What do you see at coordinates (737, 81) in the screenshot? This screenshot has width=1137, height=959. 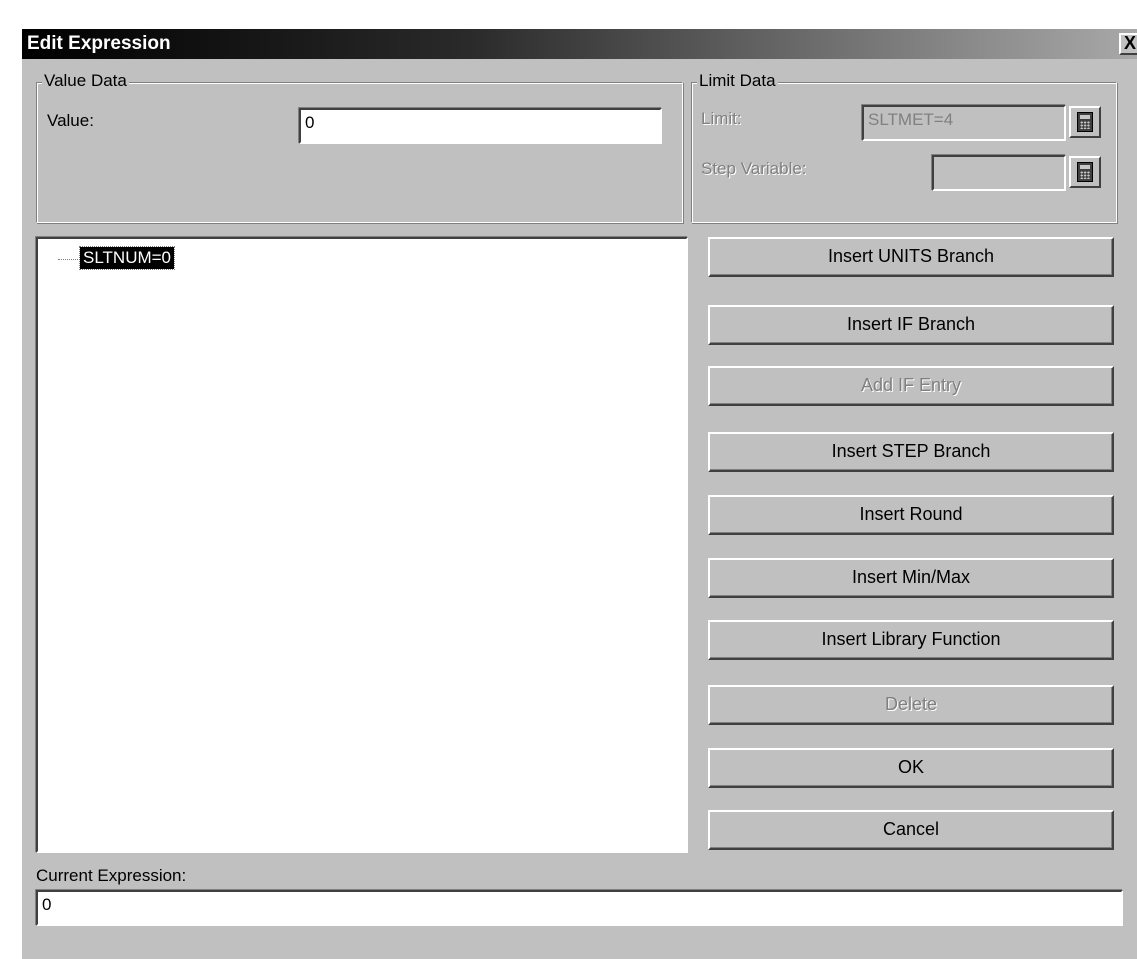 I see `limit-data-legend: Limit Data` at bounding box center [737, 81].